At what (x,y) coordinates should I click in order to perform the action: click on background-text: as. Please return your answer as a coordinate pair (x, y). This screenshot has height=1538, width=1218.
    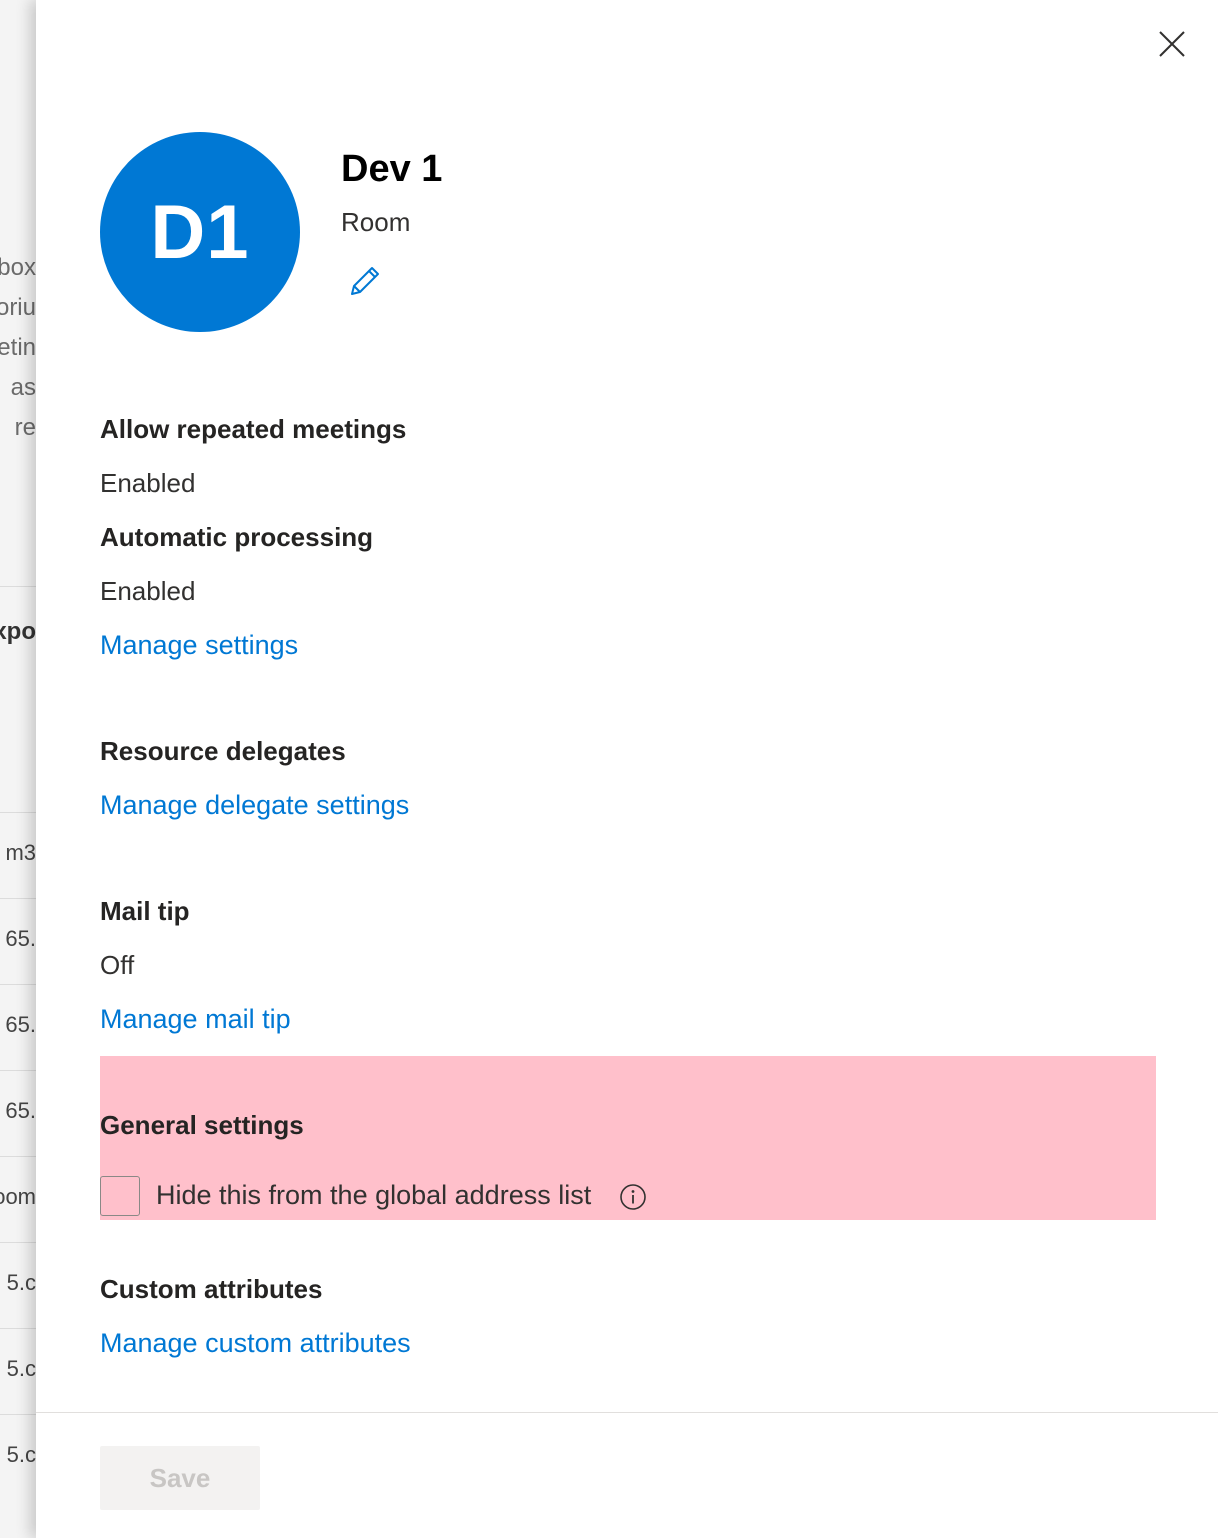
    Looking at the image, I should click on (23, 387).